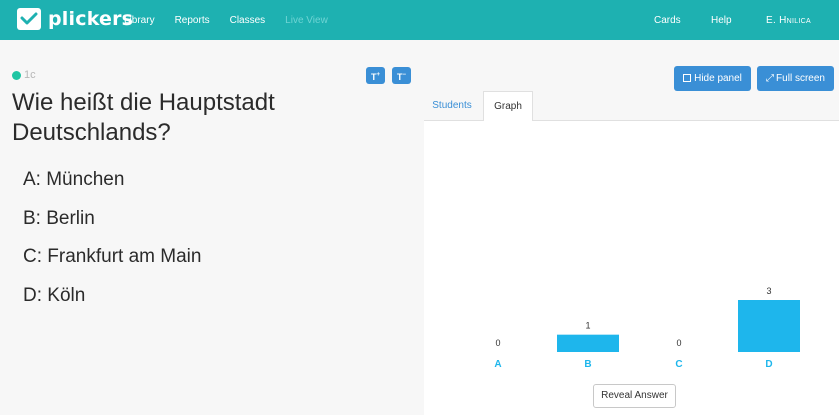 The height and width of the screenshot is (415, 839). What do you see at coordinates (54, 295) in the screenshot?
I see `choice-d: D: Köln` at bounding box center [54, 295].